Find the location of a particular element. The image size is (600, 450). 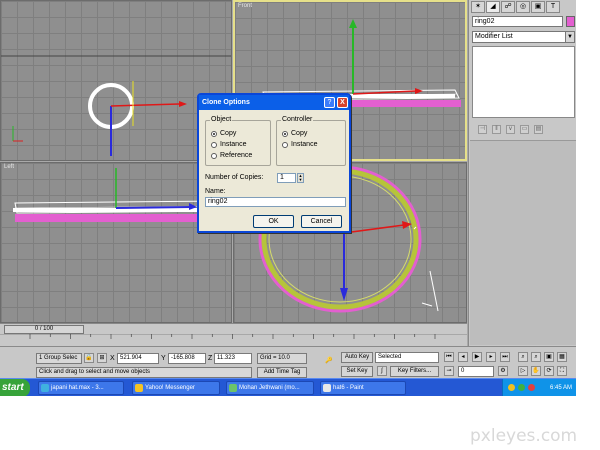

zoom-icon: ⌕ is located at coordinates (523, 357).